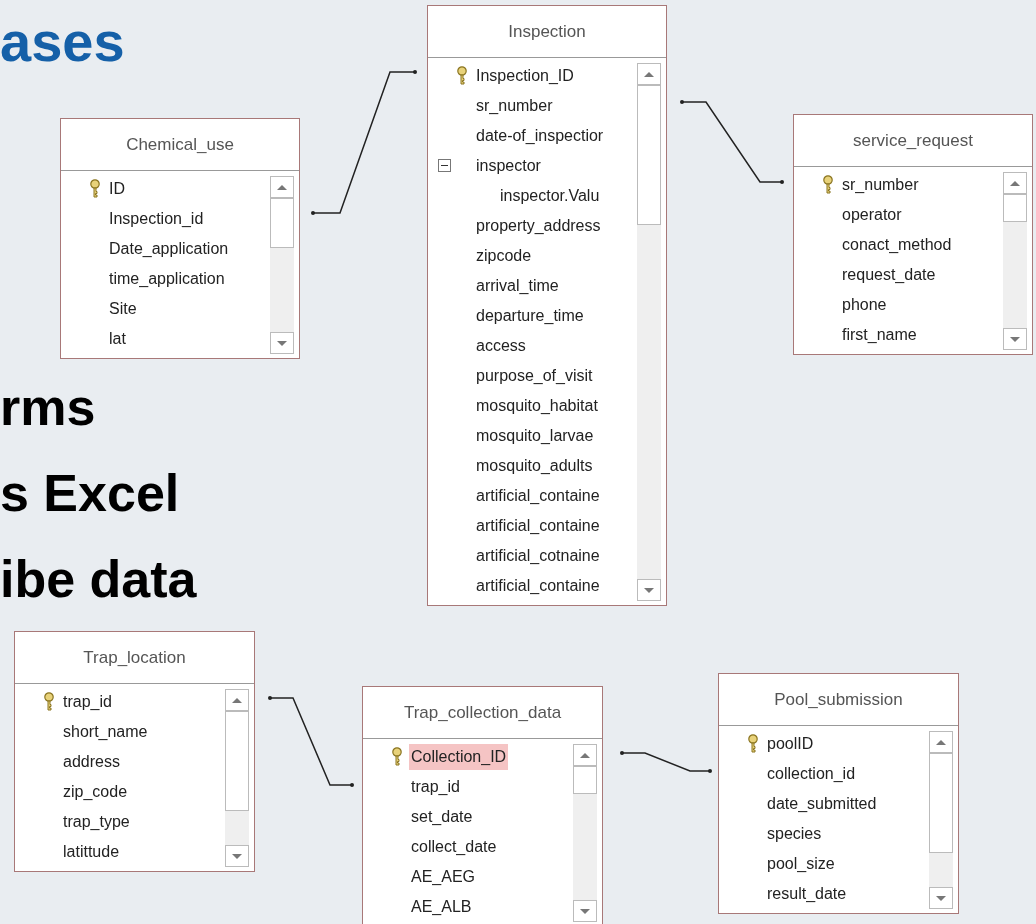 This screenshot has width=1036, height=924. What do you see at coordinates (180, 144) in the screenshot?
I see `table-title: Chemical_use` at bounding box center [180, 144].